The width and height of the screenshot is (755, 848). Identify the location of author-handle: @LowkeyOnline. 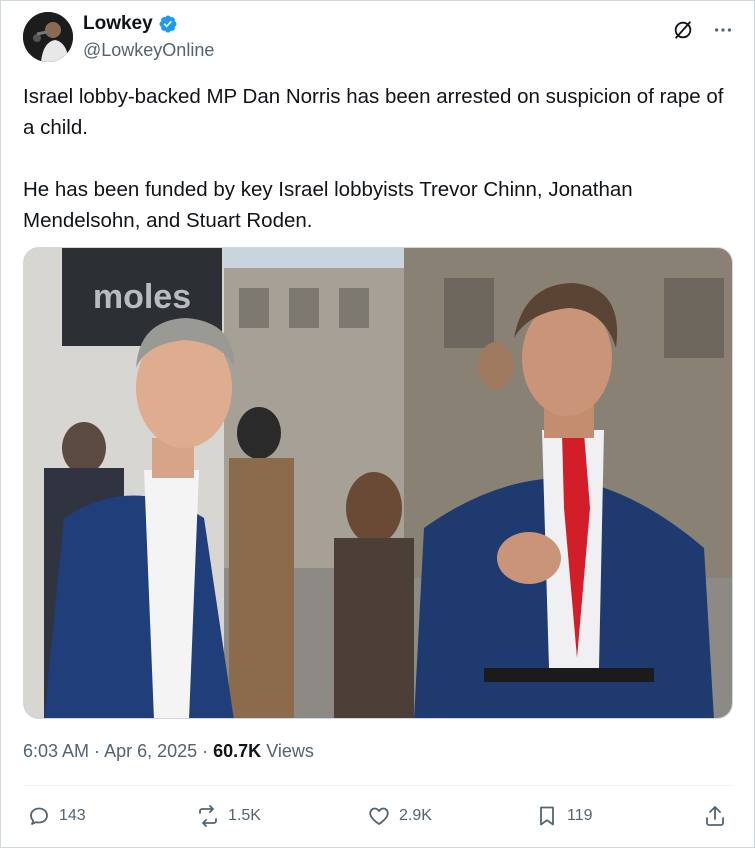
(148, 50).